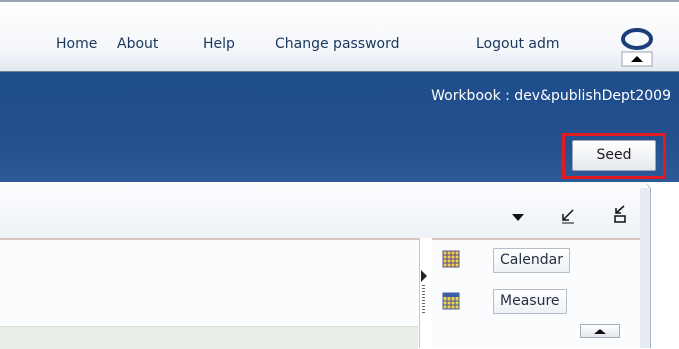 This screenshot has height=349, width=679. What do you see at coordinates (600, 331) in the screenshot?
I see `scroll-up-button` at bounding box center [600, 331].